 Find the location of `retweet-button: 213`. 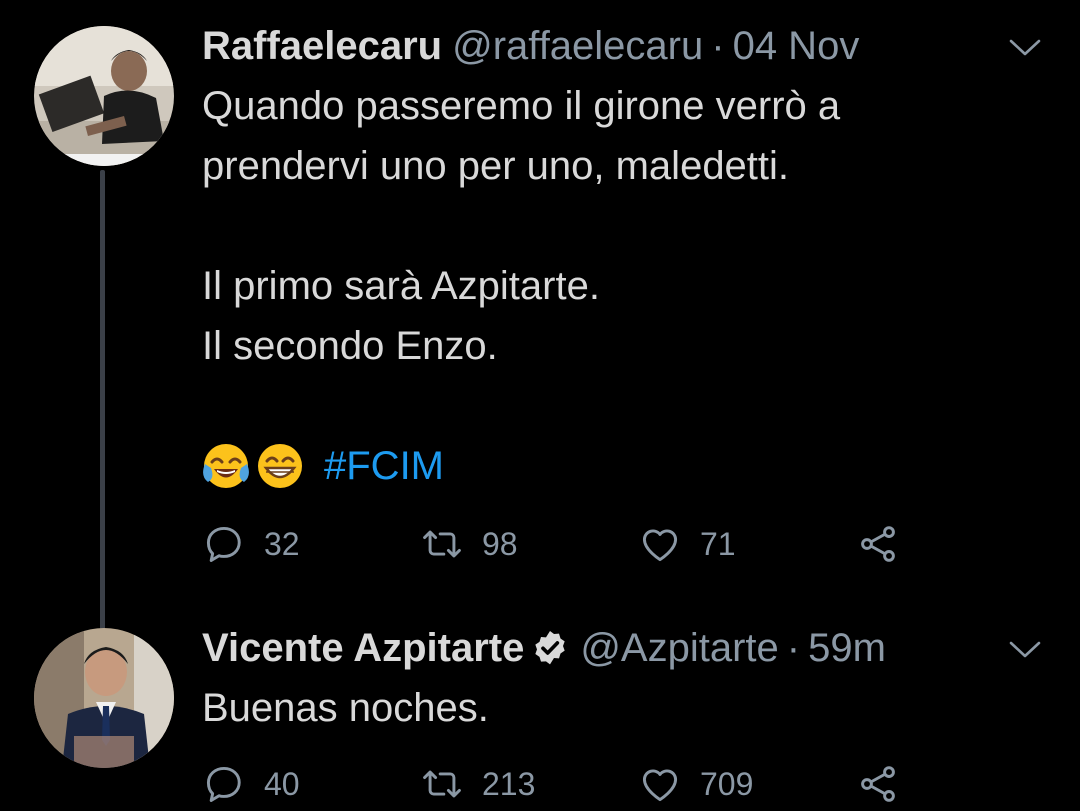

retweet-button: 213 is located at coordinates (477, 784).